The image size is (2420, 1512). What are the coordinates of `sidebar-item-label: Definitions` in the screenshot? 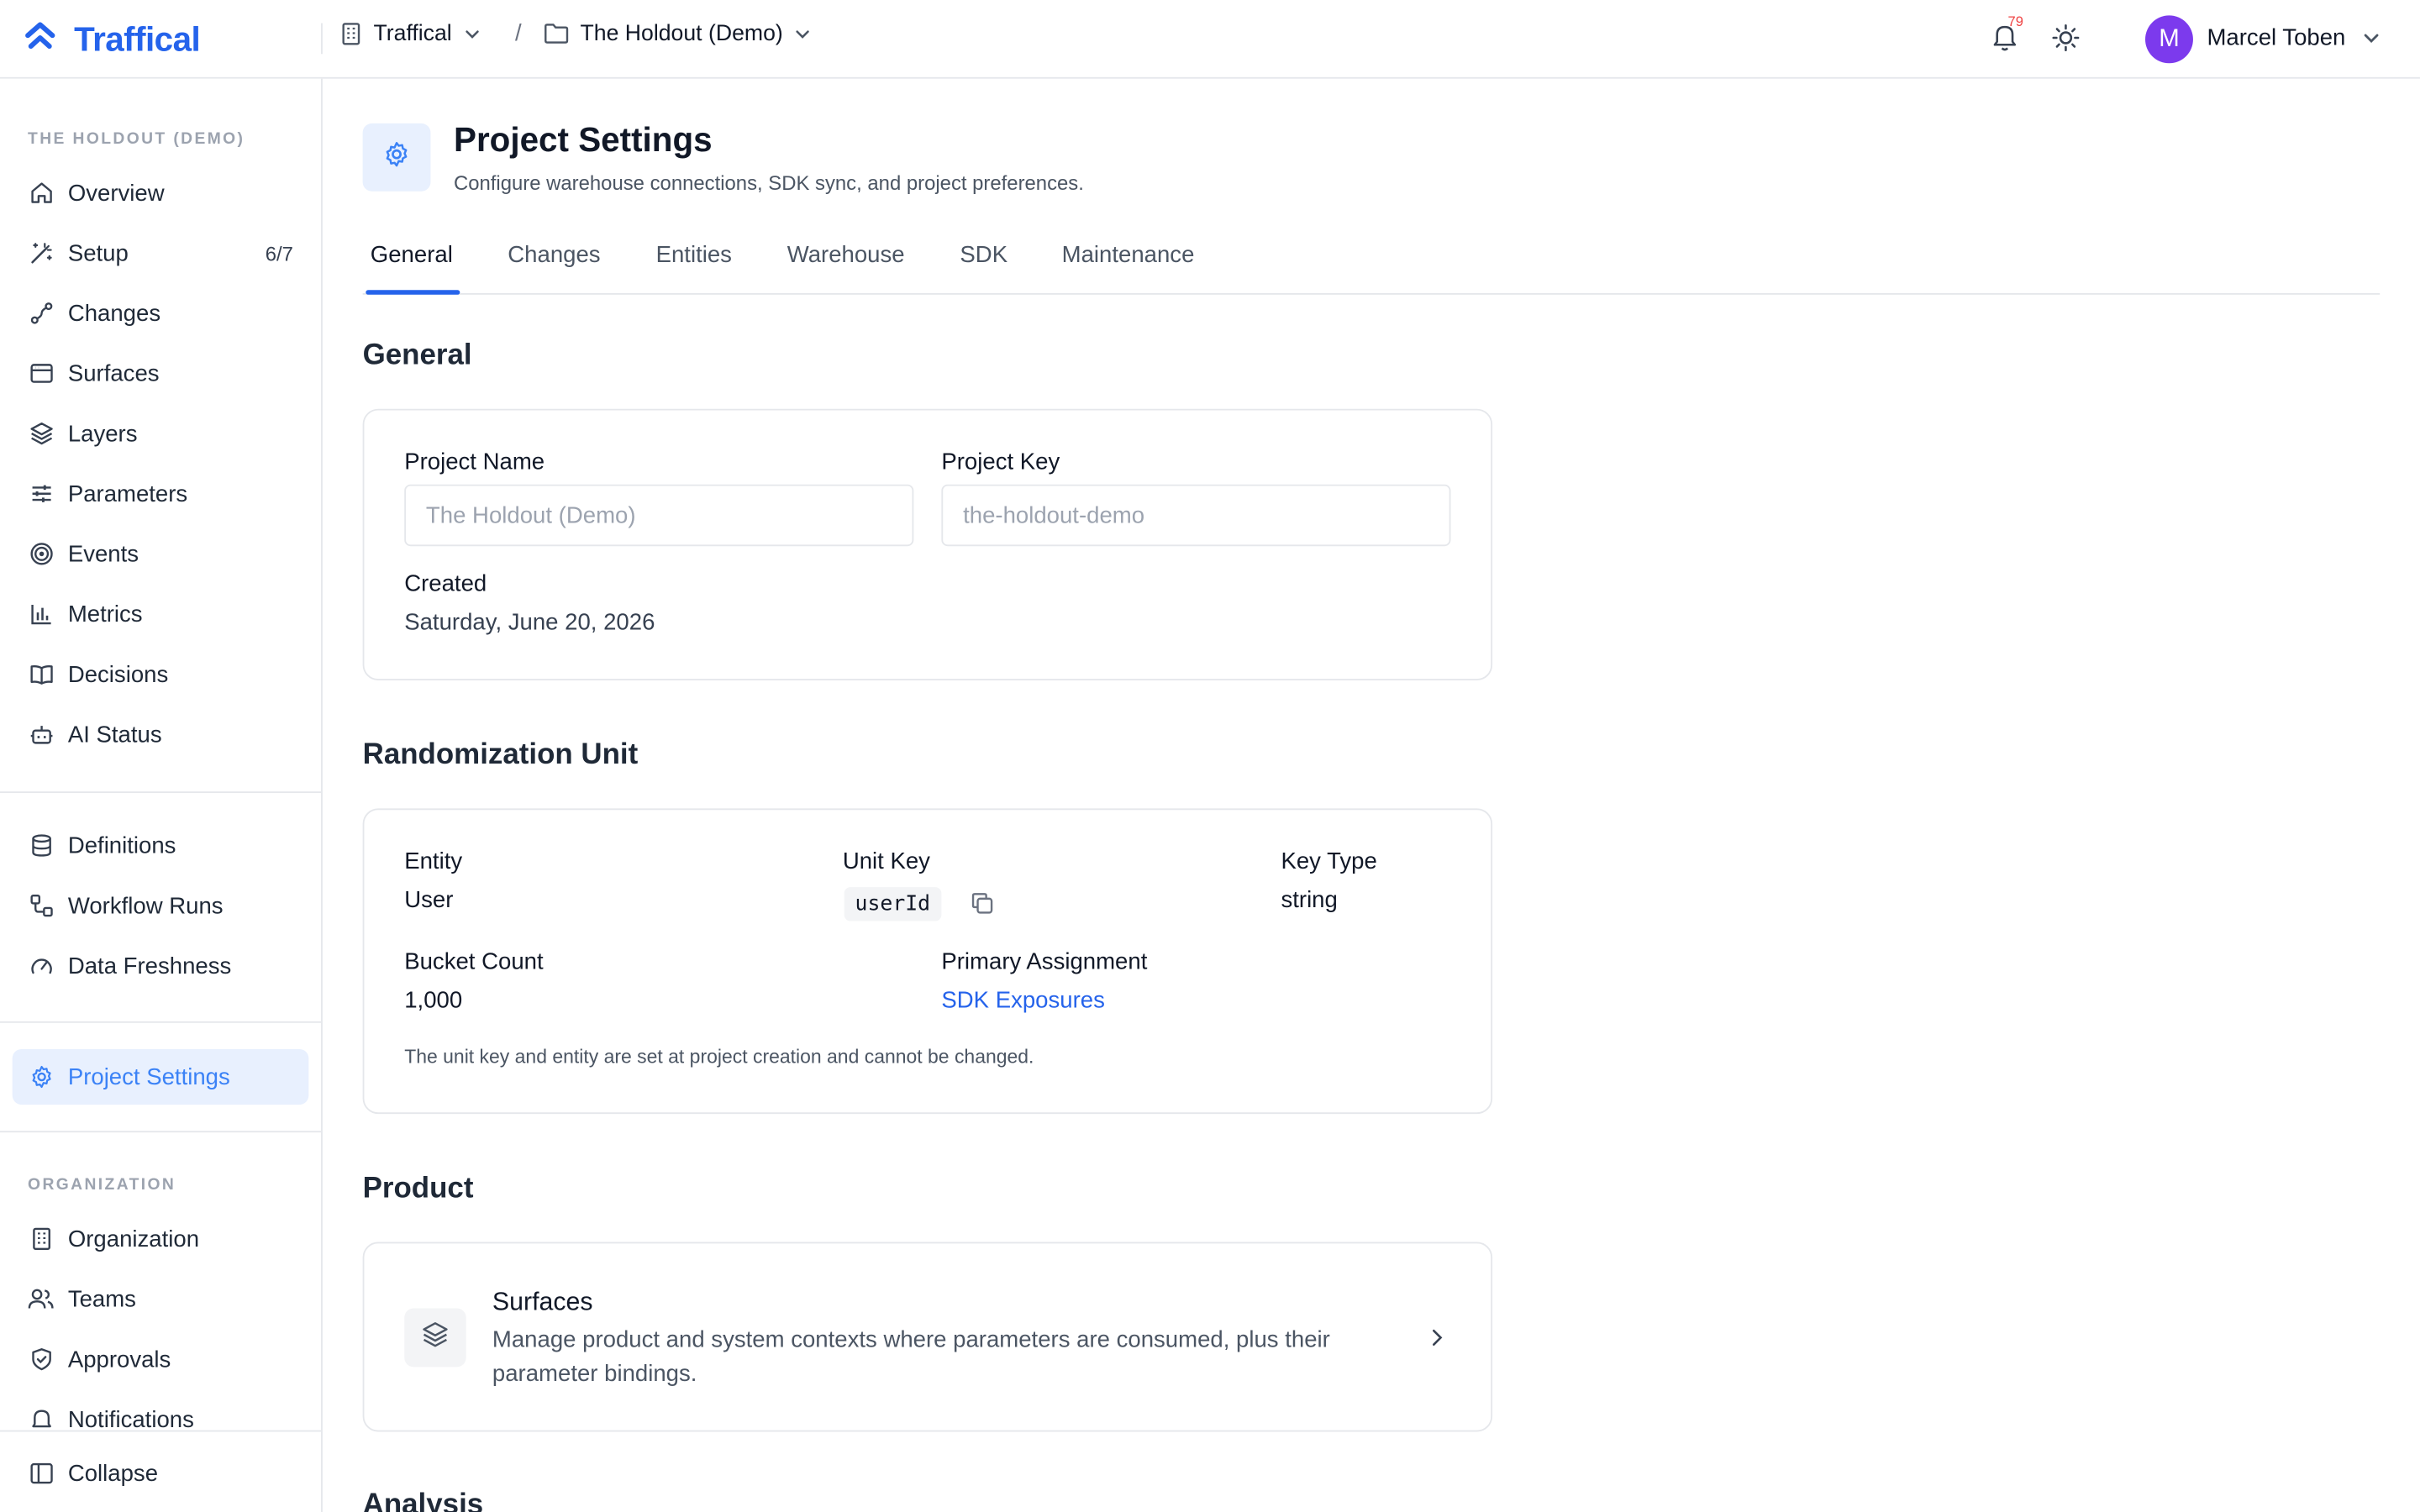 It's located at (121, 845).